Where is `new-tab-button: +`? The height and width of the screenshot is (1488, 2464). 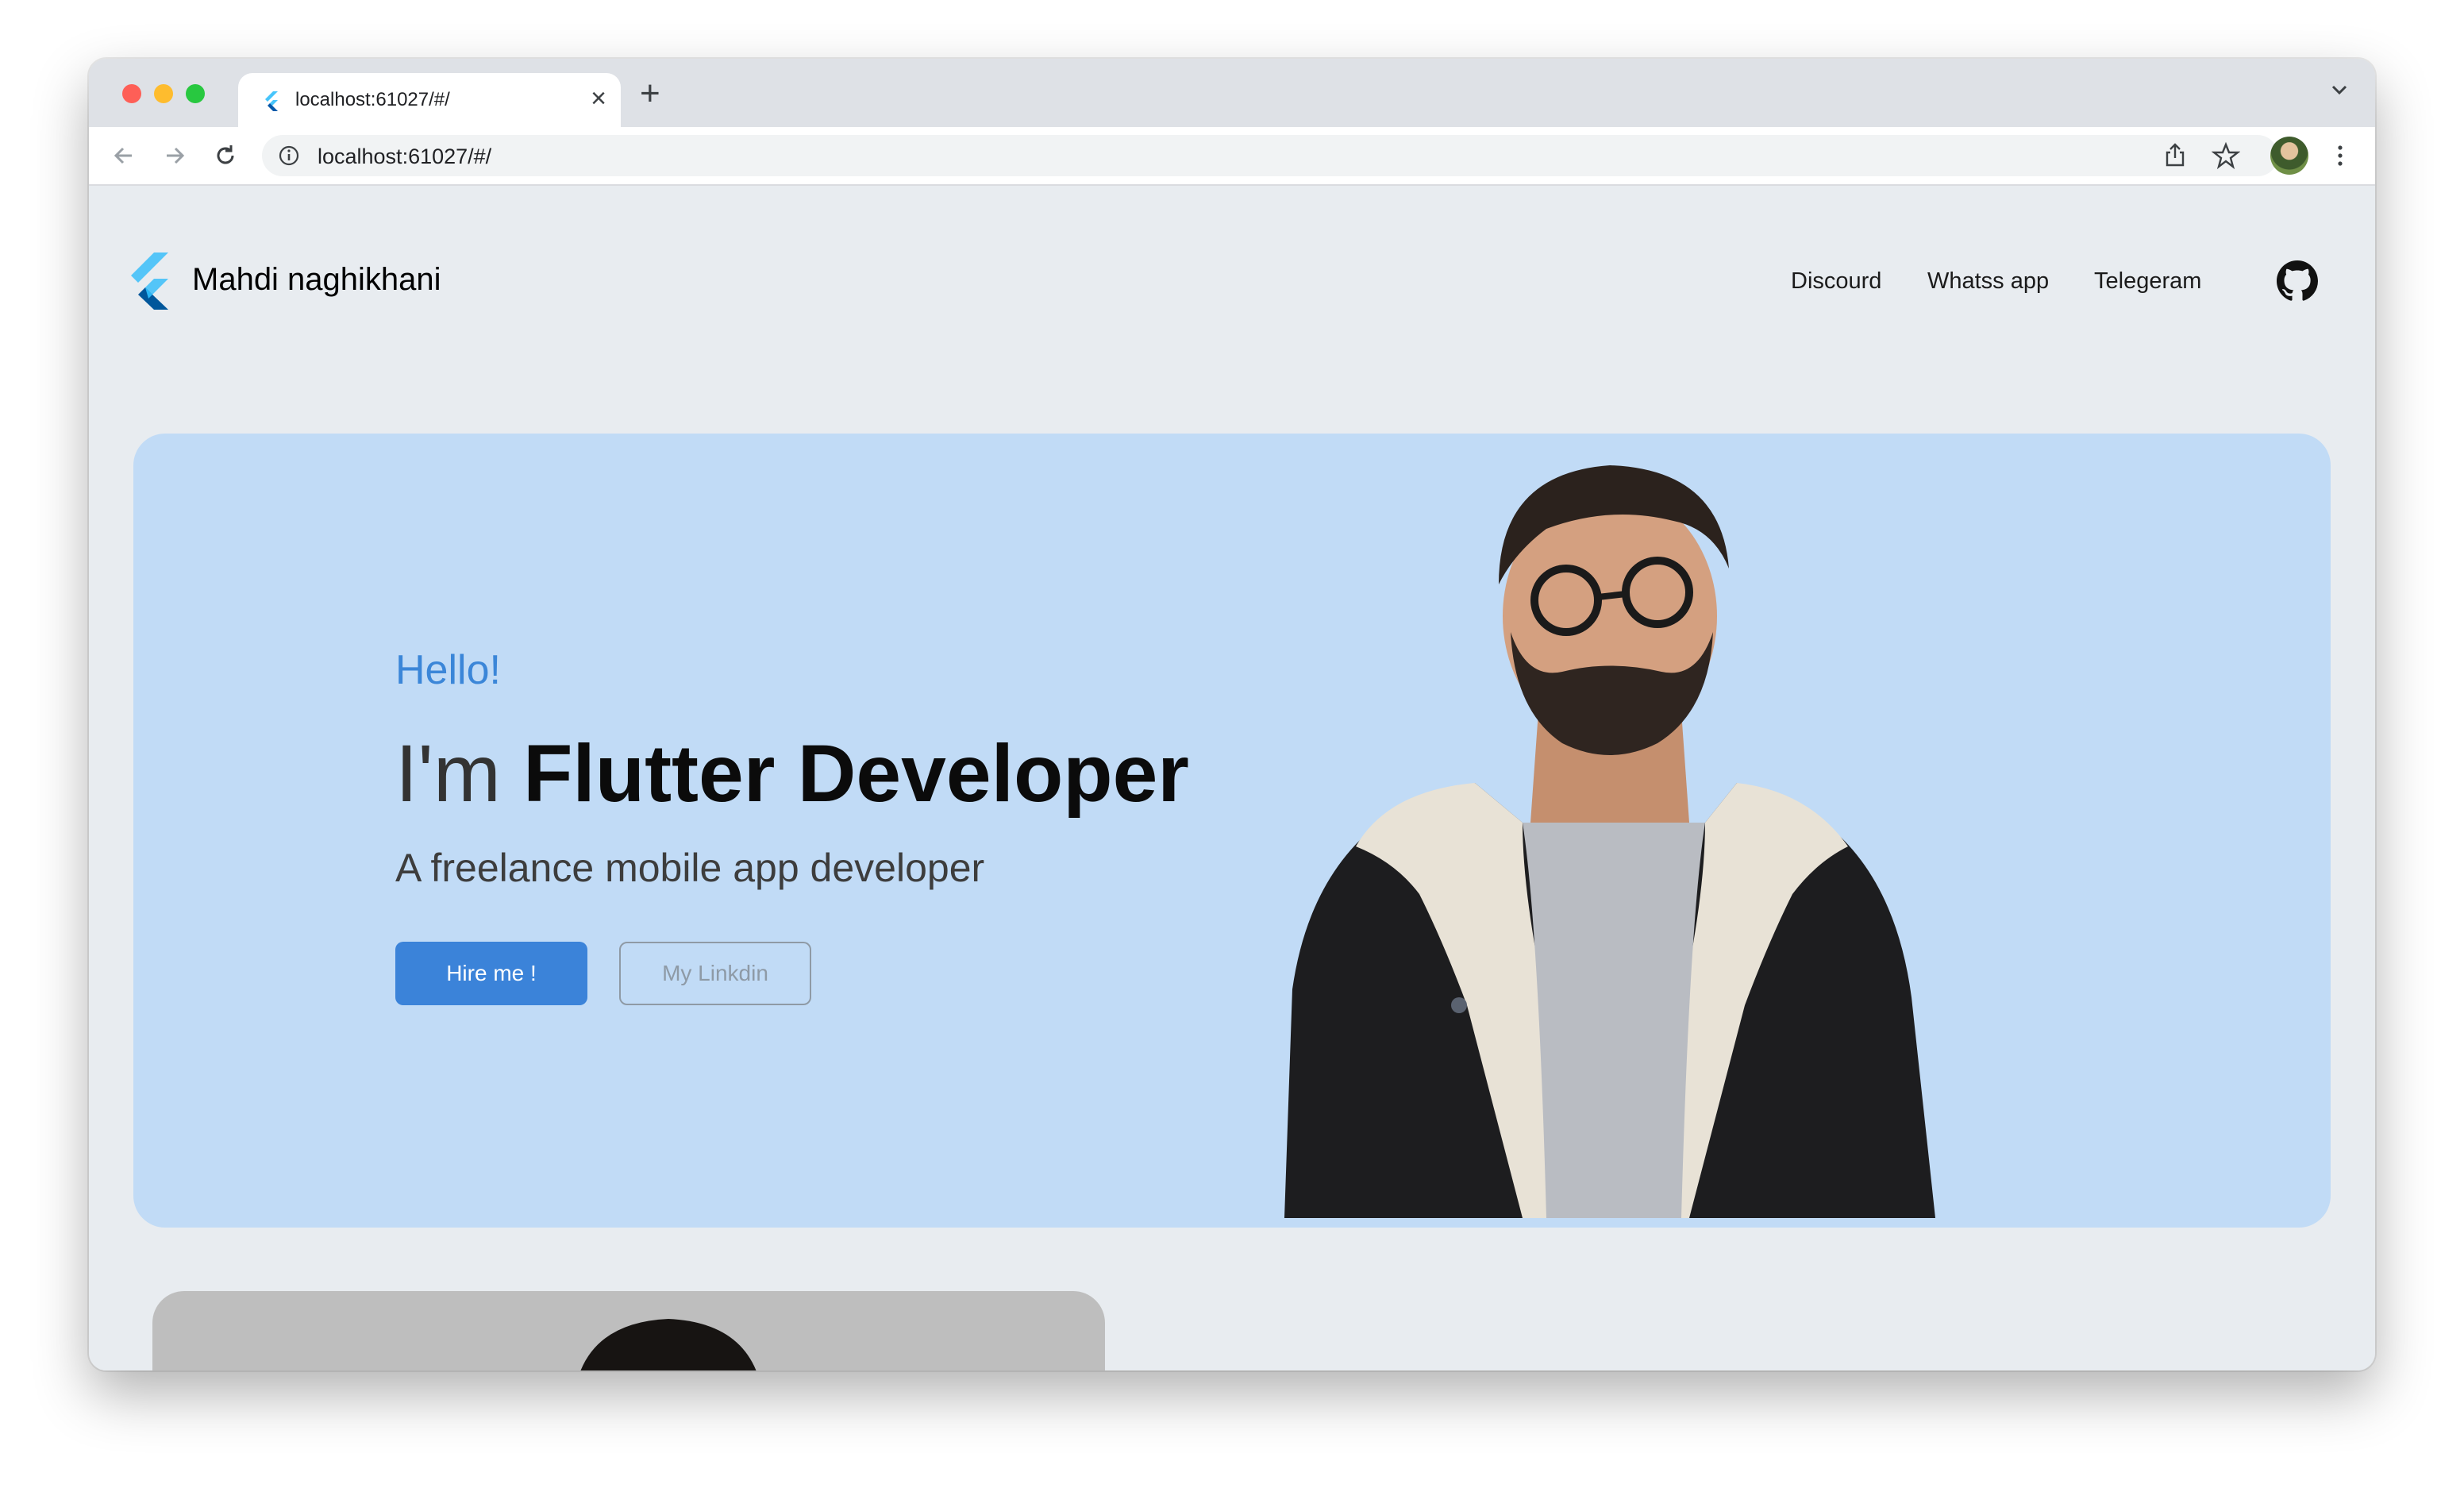 new-tab-button: + is located at coordinates (650, 94).